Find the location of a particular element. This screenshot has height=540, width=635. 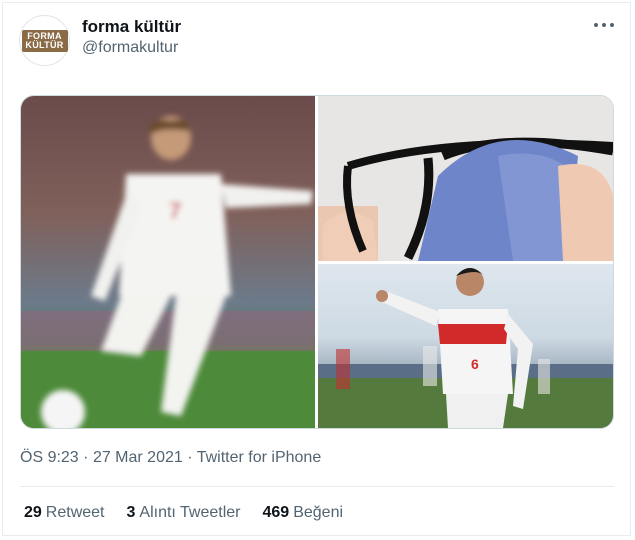

quote-tweets-stat: 3 Alıntı Tweetler is located at coordinates (184, 513).